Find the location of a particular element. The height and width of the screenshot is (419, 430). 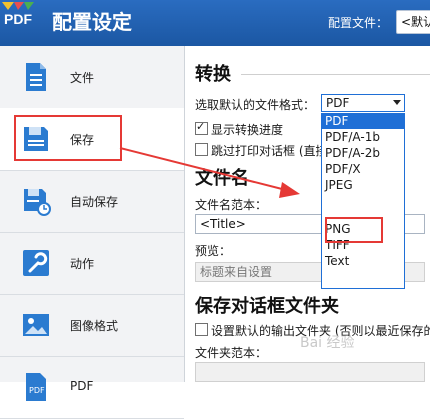

section-title-filename: 文件名 is located at coordinates (222, 178).